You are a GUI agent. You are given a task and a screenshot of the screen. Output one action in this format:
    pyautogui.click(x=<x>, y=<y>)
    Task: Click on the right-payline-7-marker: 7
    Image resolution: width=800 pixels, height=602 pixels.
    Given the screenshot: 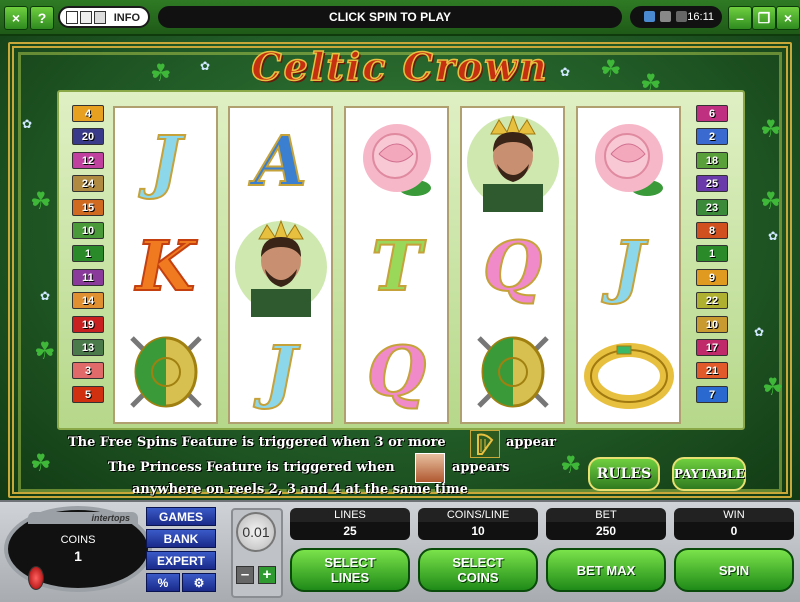 What is the action you would take?
    pyautogui.click(x=712, y=394)
    